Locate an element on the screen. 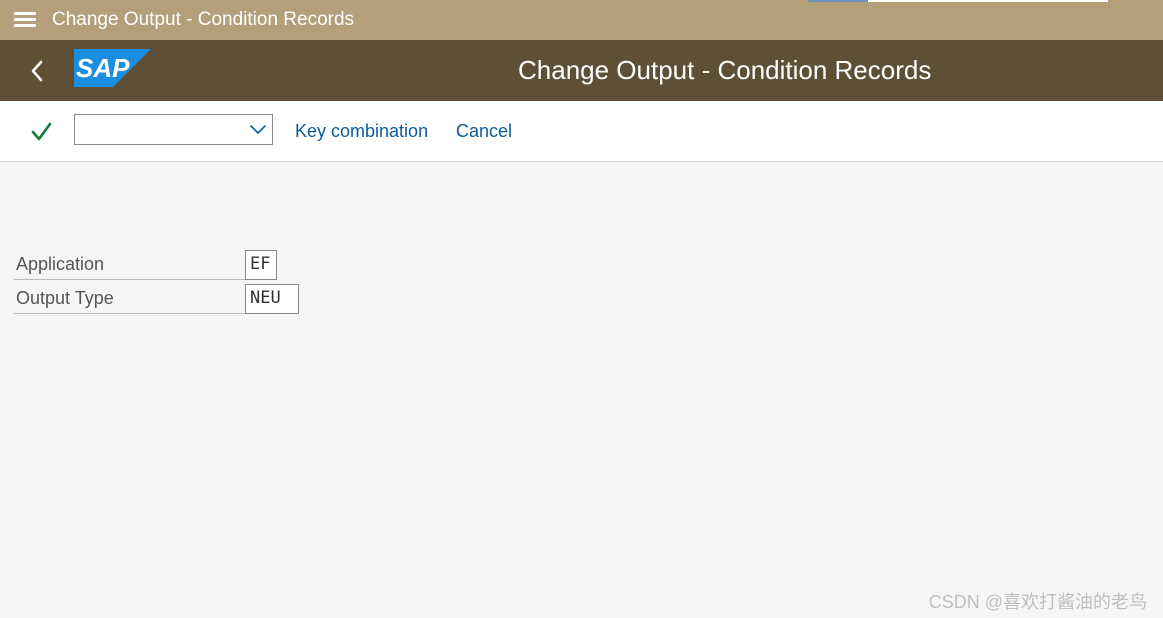  cancel-button: Cancel is located at coordinates (484, 131).